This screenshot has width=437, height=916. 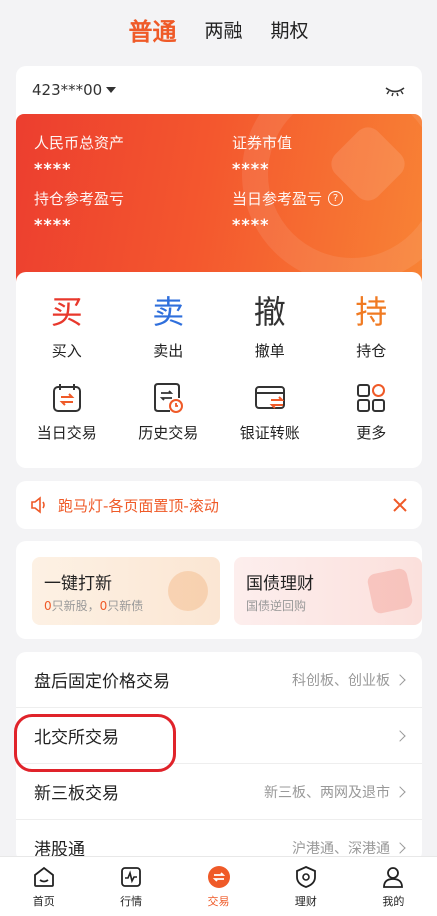 I want to click on day-pl-value: ****, so click(x=251, y=224).